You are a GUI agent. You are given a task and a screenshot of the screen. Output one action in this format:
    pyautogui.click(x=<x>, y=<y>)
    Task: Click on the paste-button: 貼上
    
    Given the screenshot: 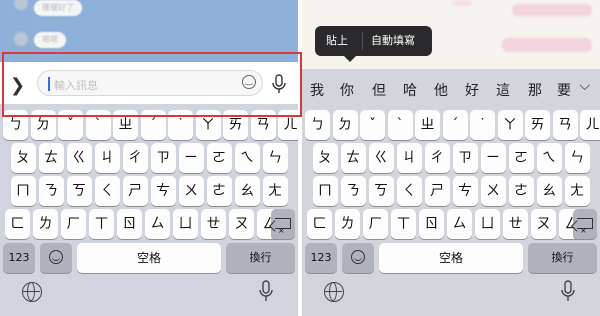 What is the action you would take?
    pyautogui.click(x=337, y=41)
    